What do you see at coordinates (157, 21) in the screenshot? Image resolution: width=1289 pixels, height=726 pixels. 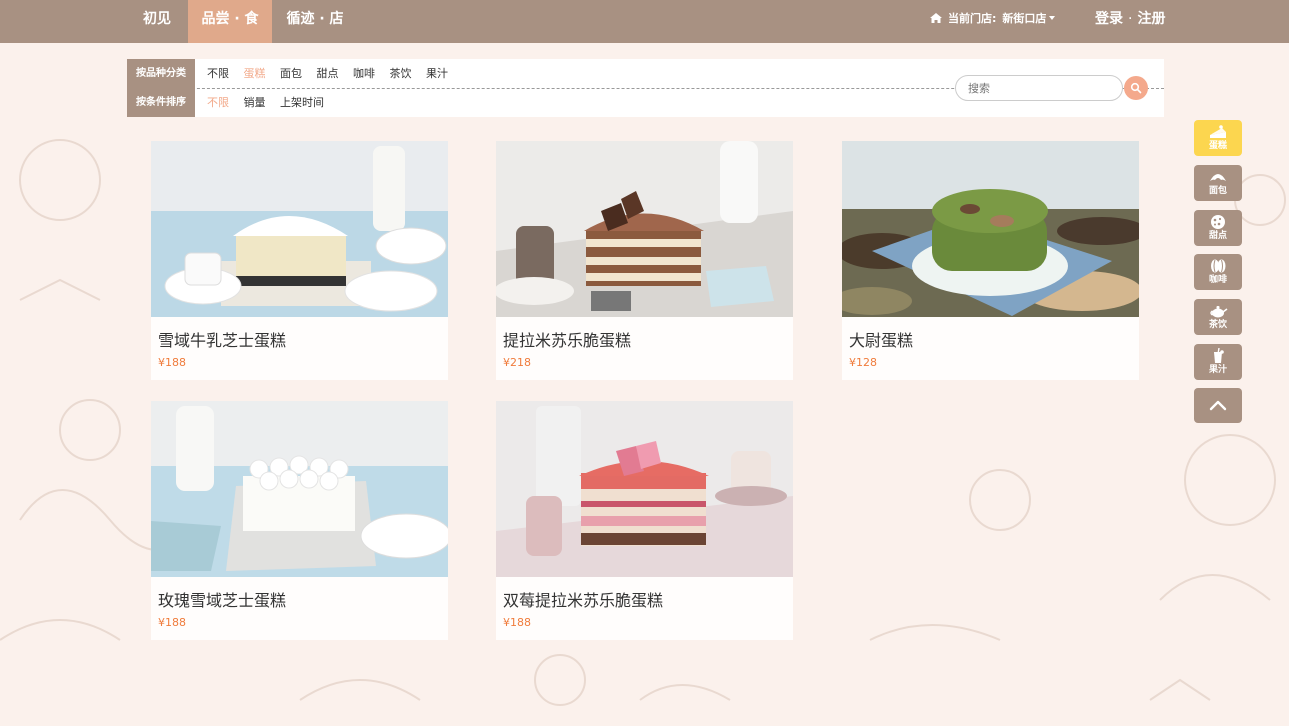 I see `nav-item-first-meet: 初见` at bounding box center [157, 21].